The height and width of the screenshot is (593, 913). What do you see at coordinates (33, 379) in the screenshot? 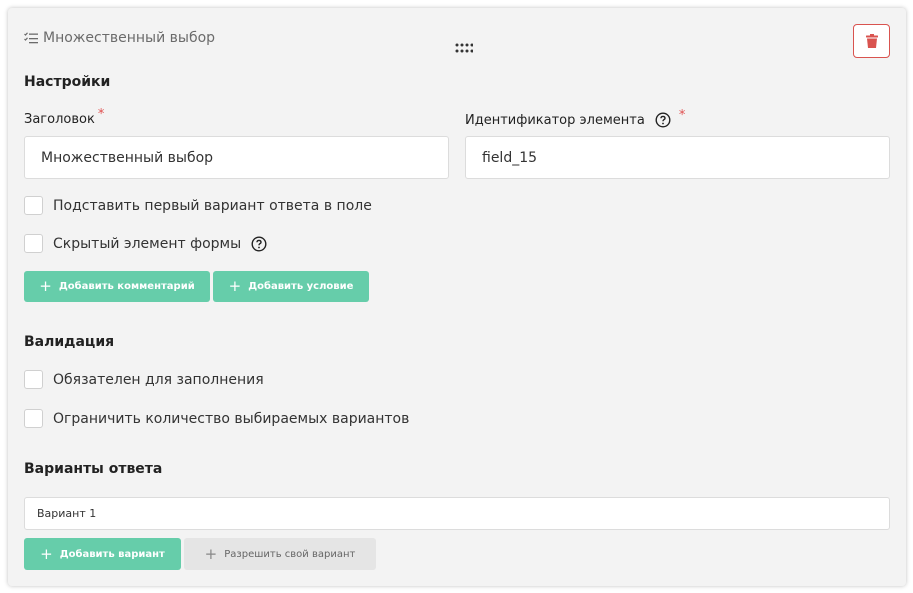
I see `required-field-checkbox` at bounding box center [33, 379].